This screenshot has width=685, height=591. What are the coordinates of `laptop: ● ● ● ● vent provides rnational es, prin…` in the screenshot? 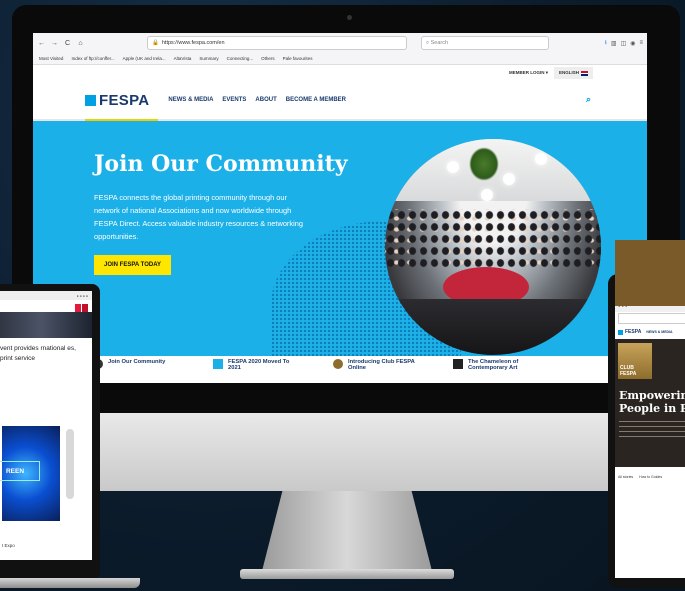 It's located at (50, 432).